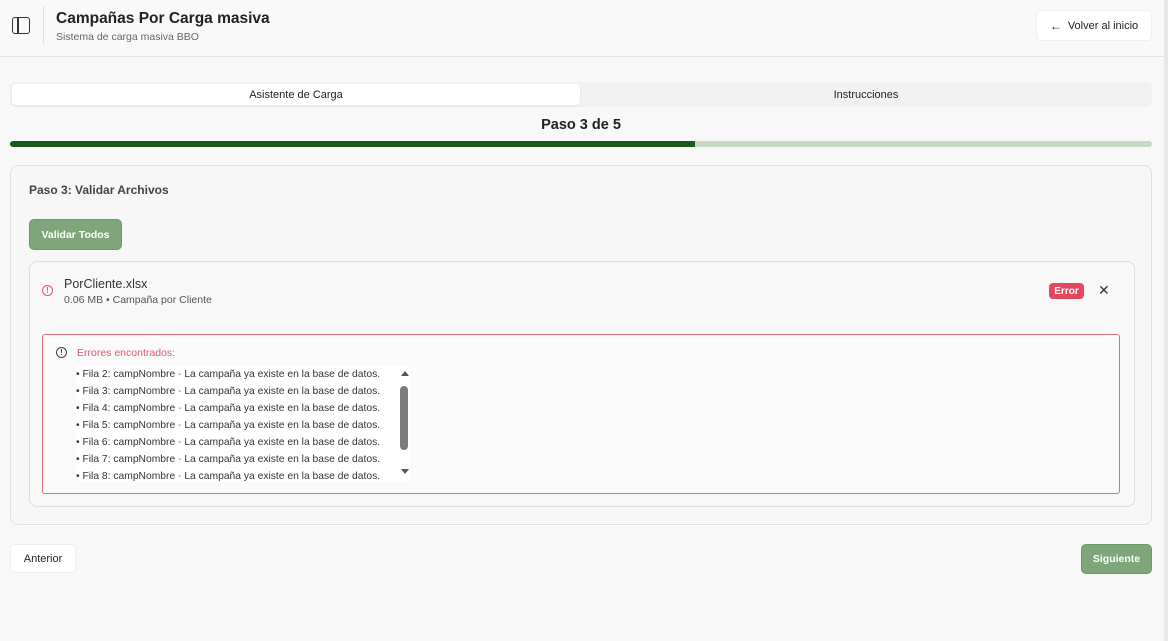 Image resolution: width=1168 pixels, height=641 pixels. Describe the element at coordinates (1116, 559) in the screenshot. I see `next-button: Siguiente` at that location.